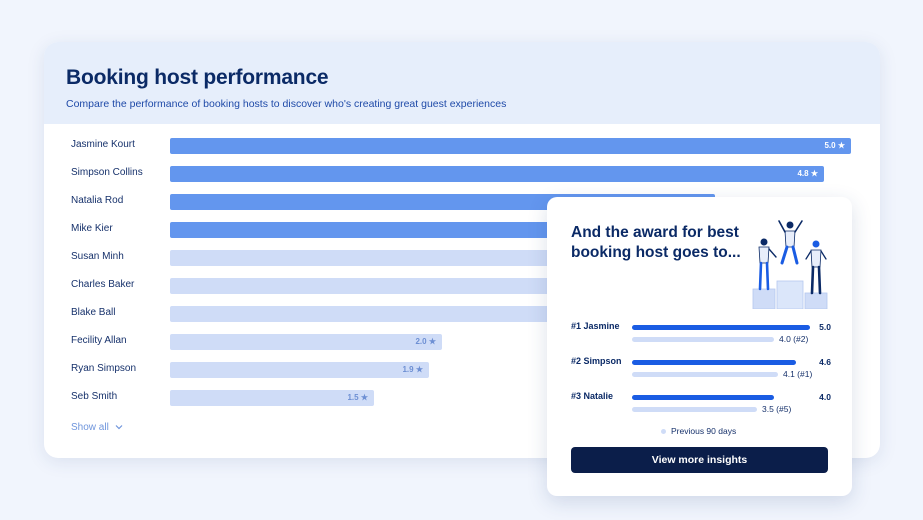 Image resolution: width=923 pixels, height=520 pixels. I want to click on rating-bar: 3.2 ★, so click(388, 286).